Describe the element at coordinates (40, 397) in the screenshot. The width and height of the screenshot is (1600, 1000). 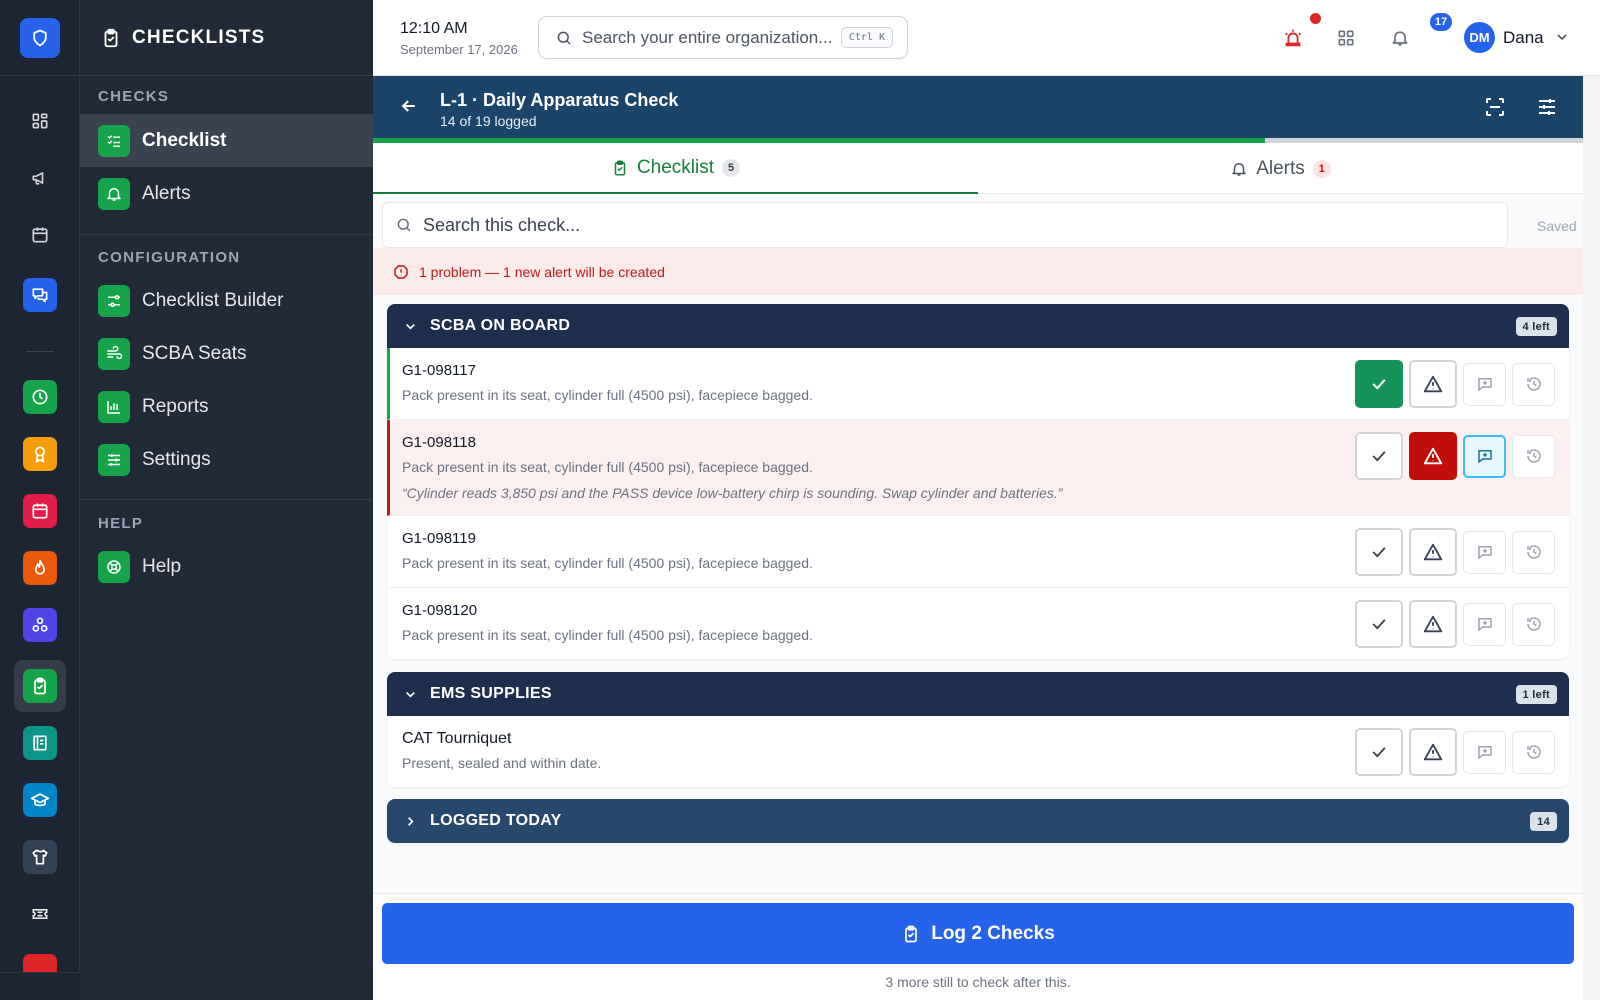
I see `clock-icon` at that location.